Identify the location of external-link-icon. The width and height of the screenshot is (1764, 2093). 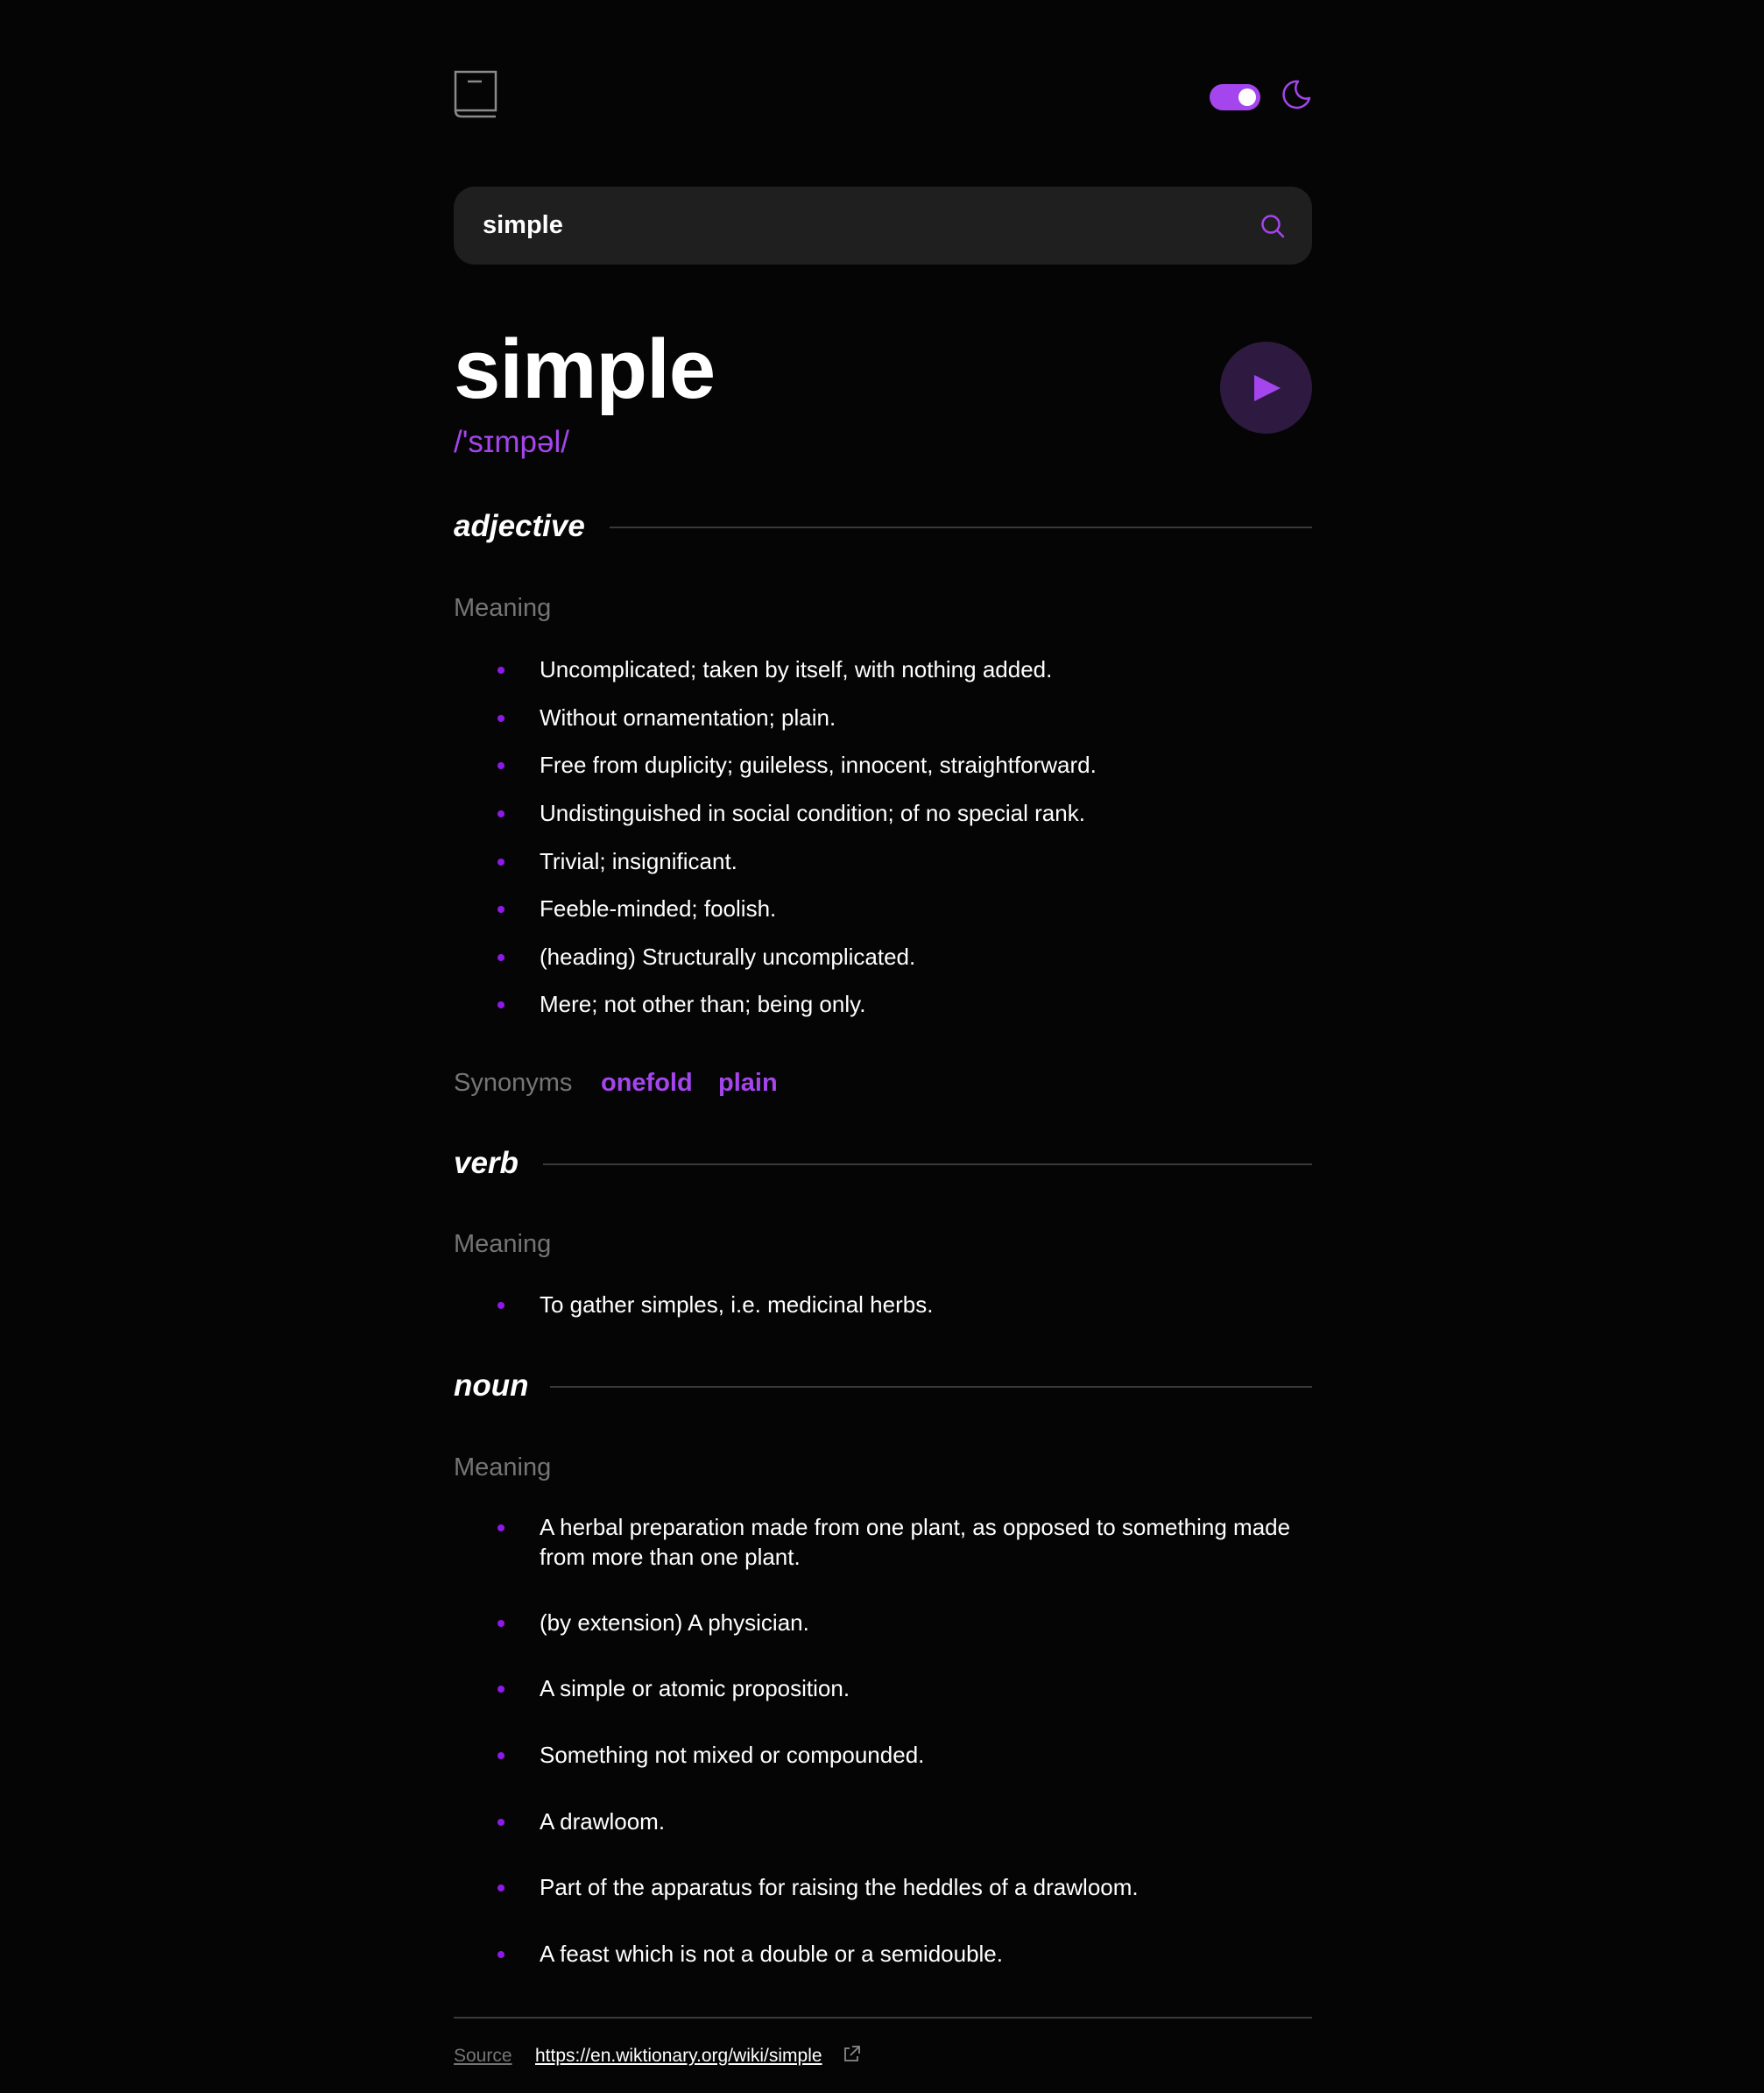
(851, 2057).